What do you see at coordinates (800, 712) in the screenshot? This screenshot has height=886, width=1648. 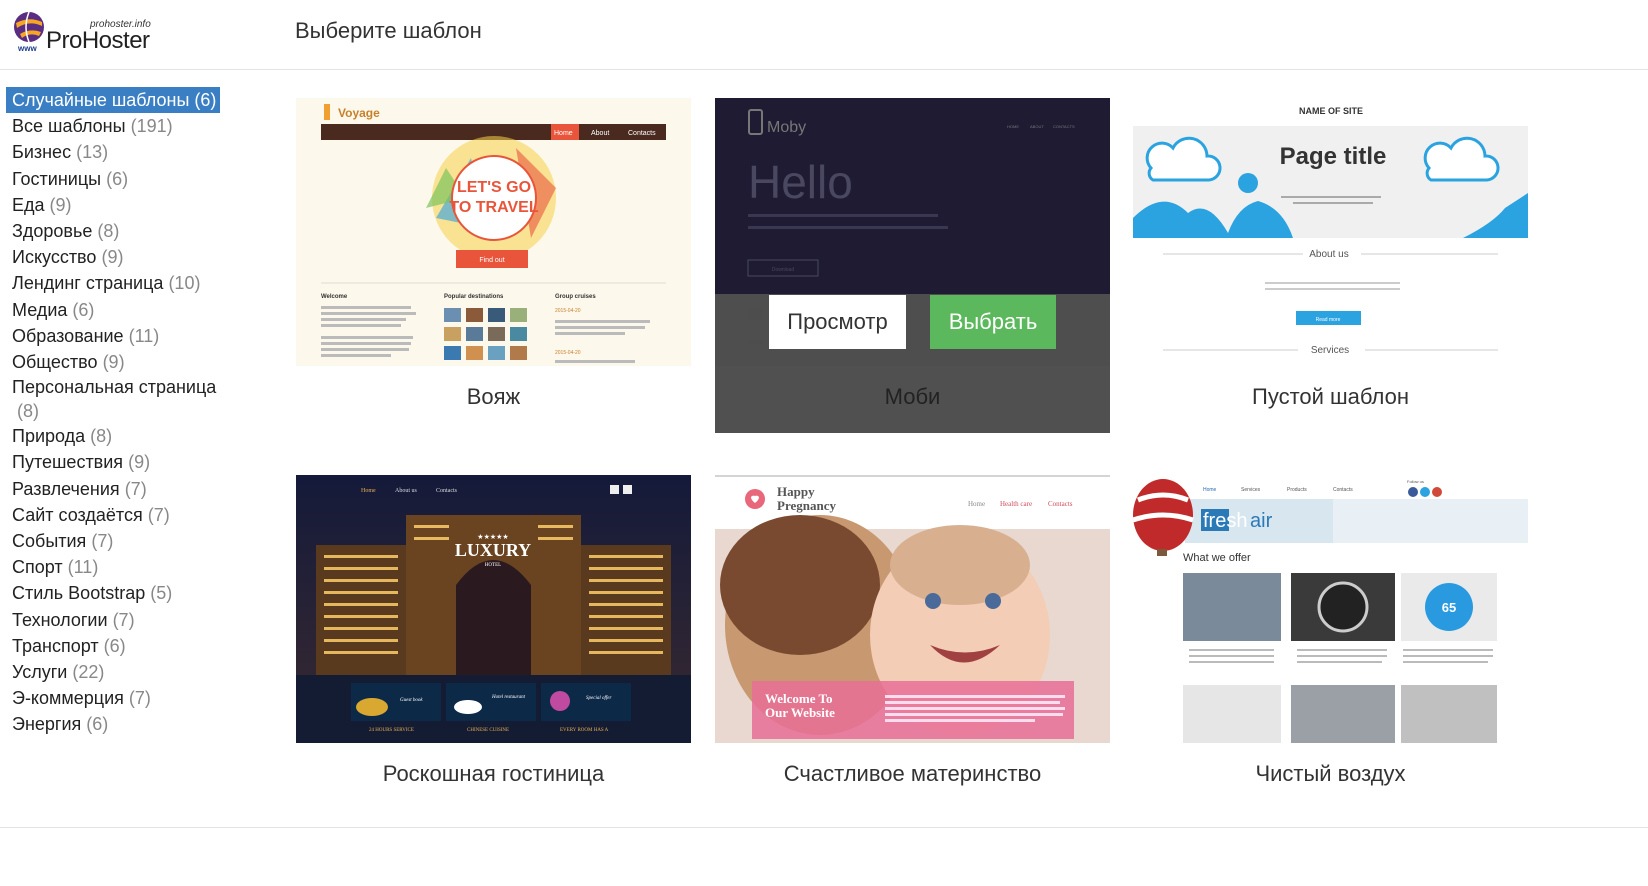 I see `pregnancy-welcome-2: Our Website` at bounding box center [800, 712].